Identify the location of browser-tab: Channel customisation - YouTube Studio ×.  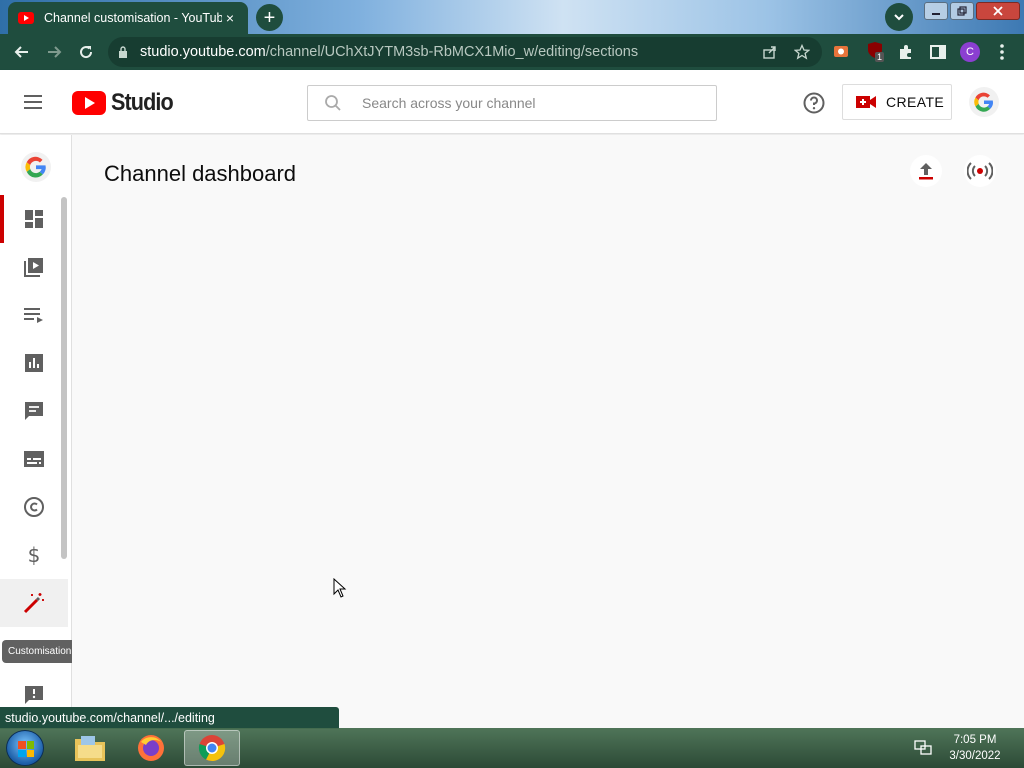
(128, 18).